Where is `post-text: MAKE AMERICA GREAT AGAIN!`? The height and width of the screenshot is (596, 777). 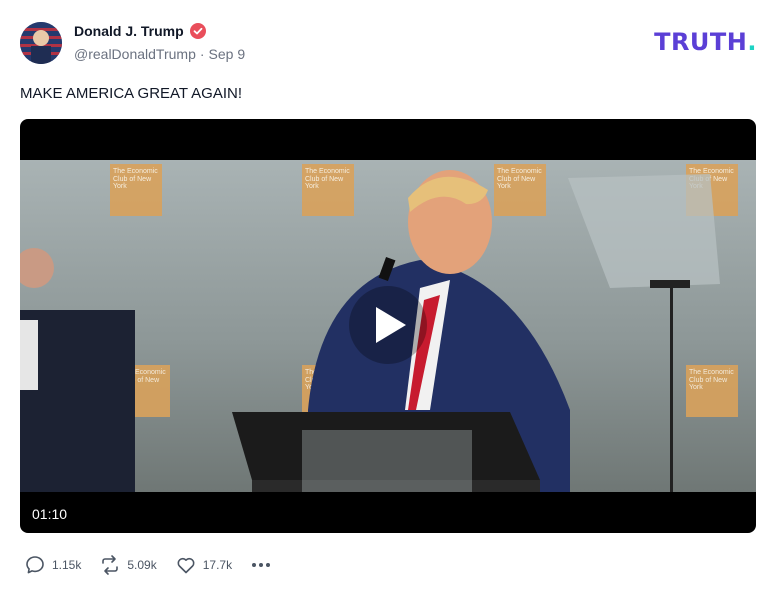 post-text: MAKE AMERICA GREAT AGAIN! is located at coordinates (131, 93).